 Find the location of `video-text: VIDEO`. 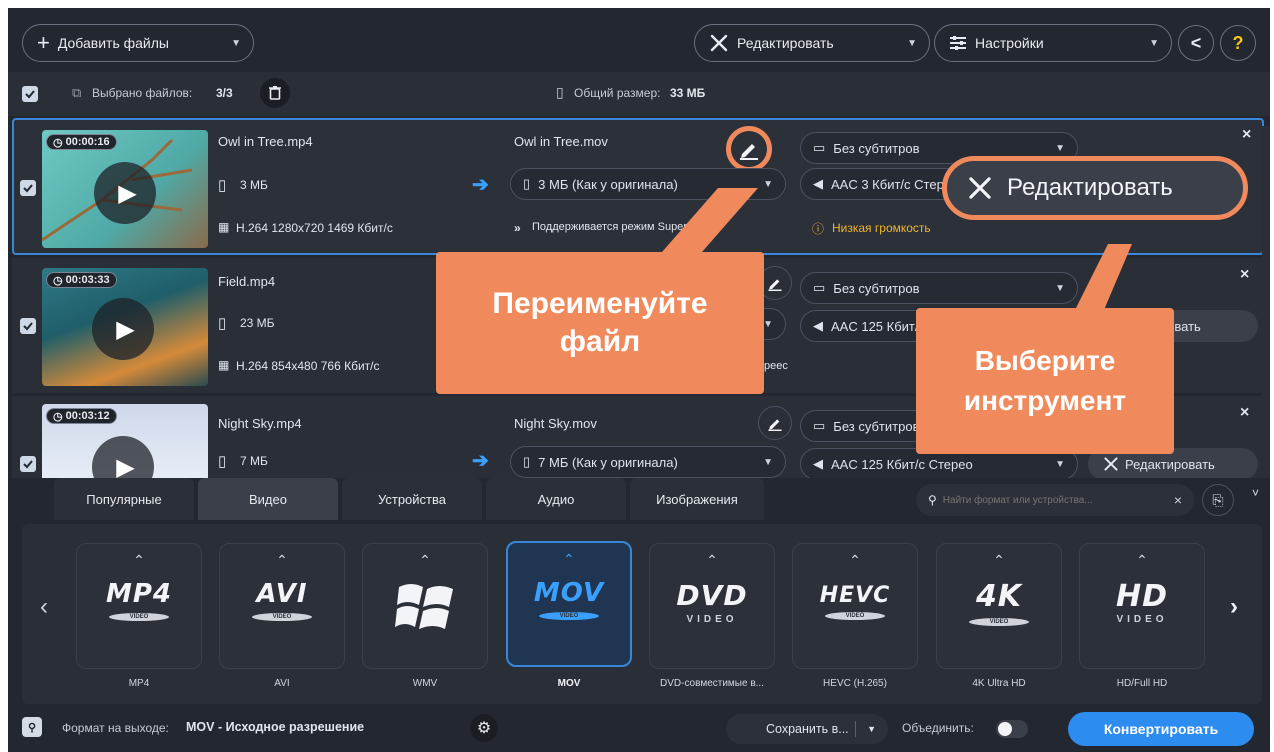

video-text: VIDEO is located at coordinates (712, 619).